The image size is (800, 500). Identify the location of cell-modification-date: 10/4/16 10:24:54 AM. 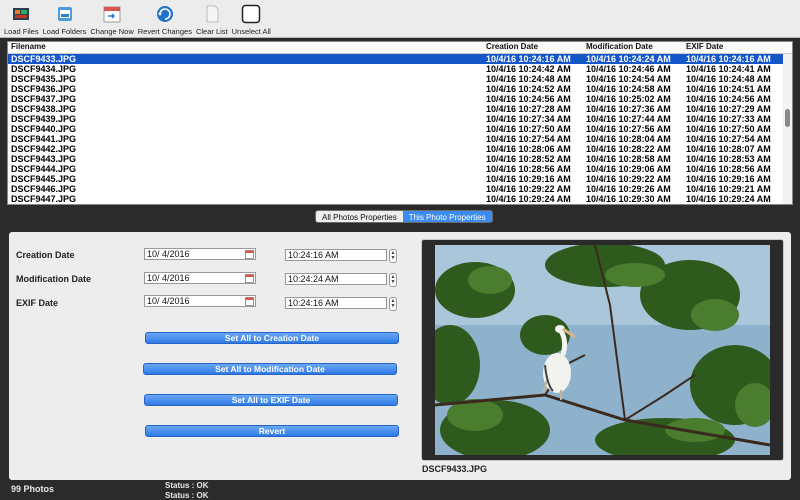
(628, 79).